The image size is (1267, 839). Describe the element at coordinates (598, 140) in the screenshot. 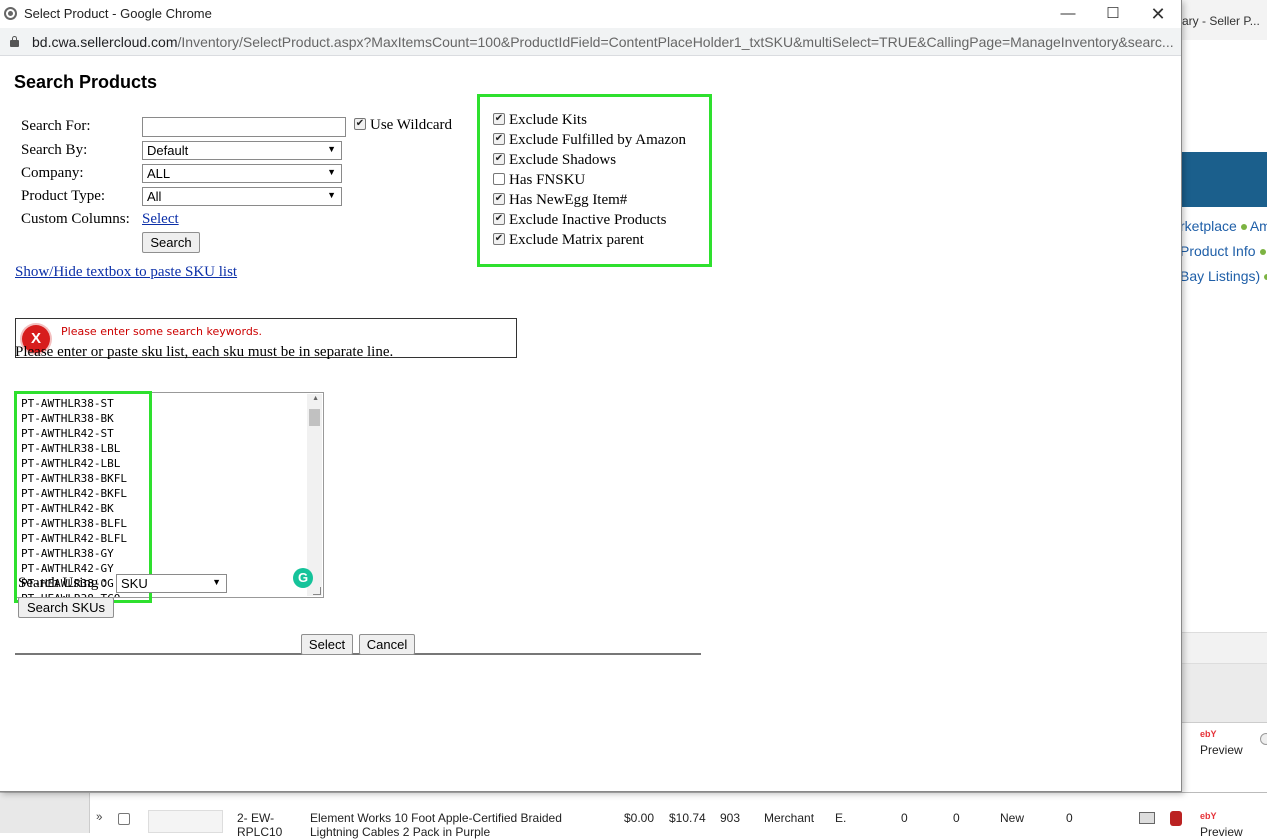

I see `option-label: Exclude Fulfilled by Amazon` at that location.